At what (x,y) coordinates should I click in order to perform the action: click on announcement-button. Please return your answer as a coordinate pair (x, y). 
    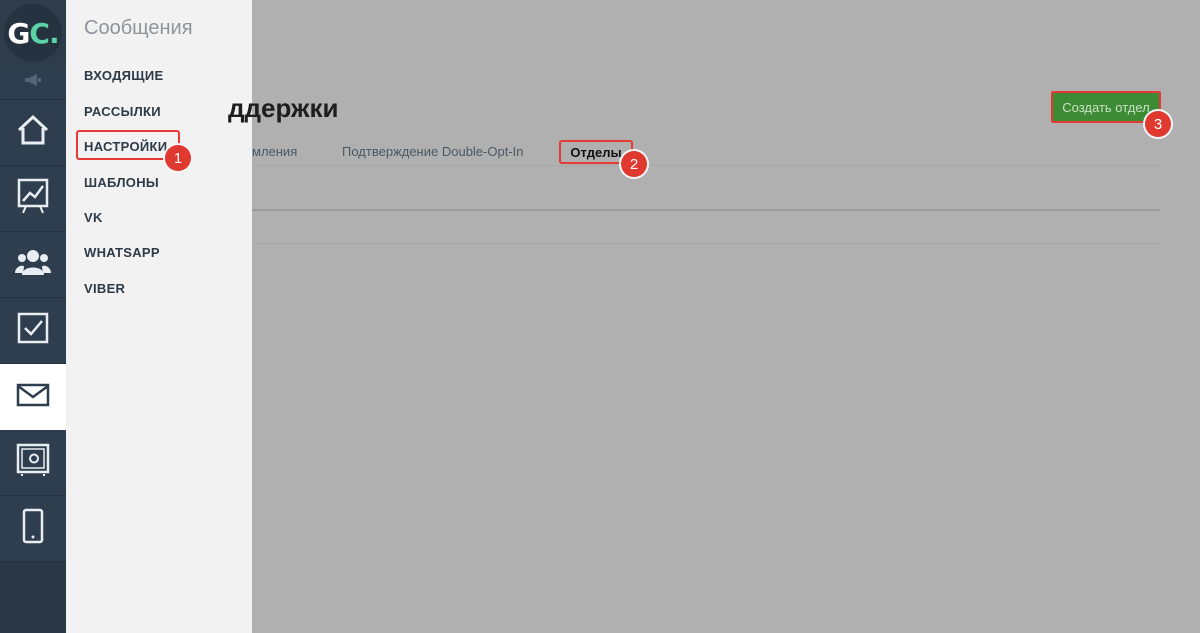
    Looking at the image, I should click on (33, 83).